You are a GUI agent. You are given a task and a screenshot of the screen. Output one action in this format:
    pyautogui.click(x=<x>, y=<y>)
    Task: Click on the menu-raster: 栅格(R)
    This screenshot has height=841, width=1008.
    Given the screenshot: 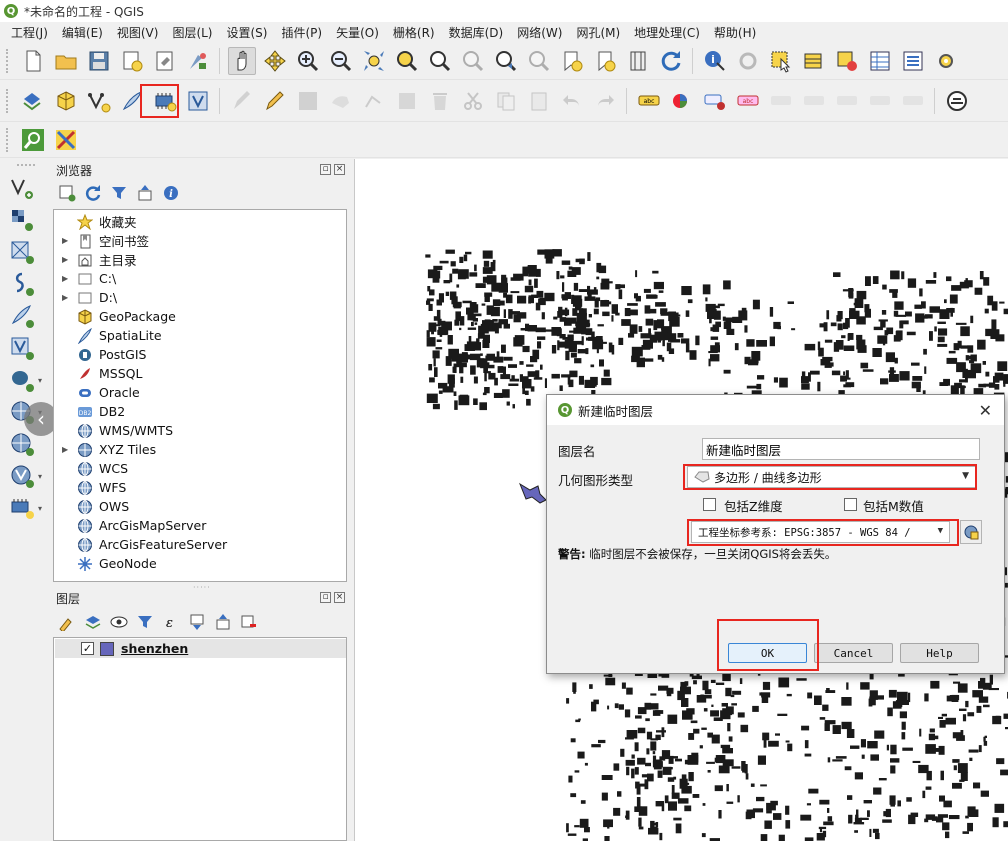 What is the action you would take?
    pyautogui.click(x=414, y=32)
    